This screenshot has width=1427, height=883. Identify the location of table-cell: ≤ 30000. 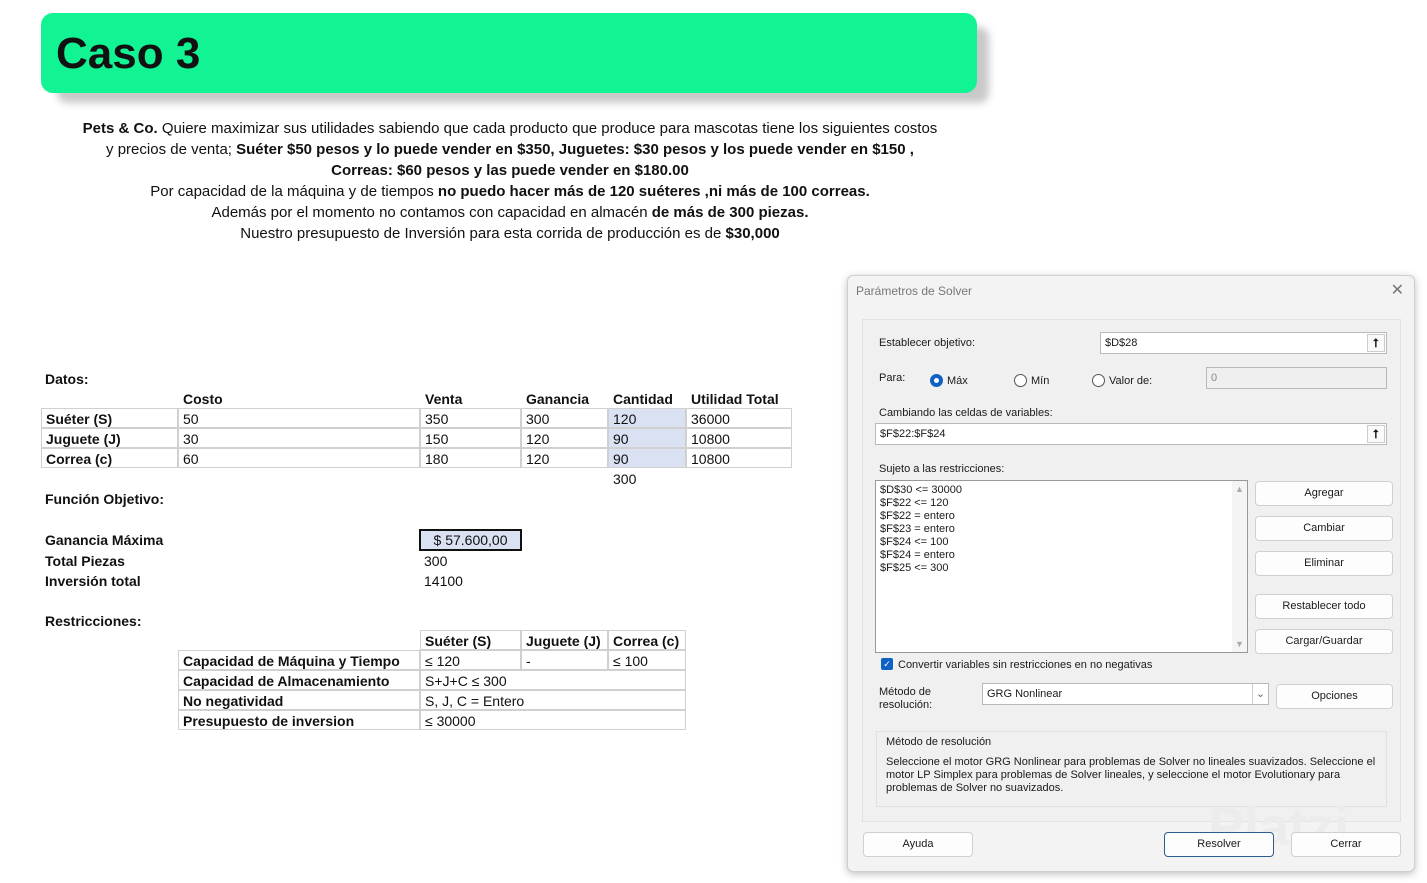
(553, 720).